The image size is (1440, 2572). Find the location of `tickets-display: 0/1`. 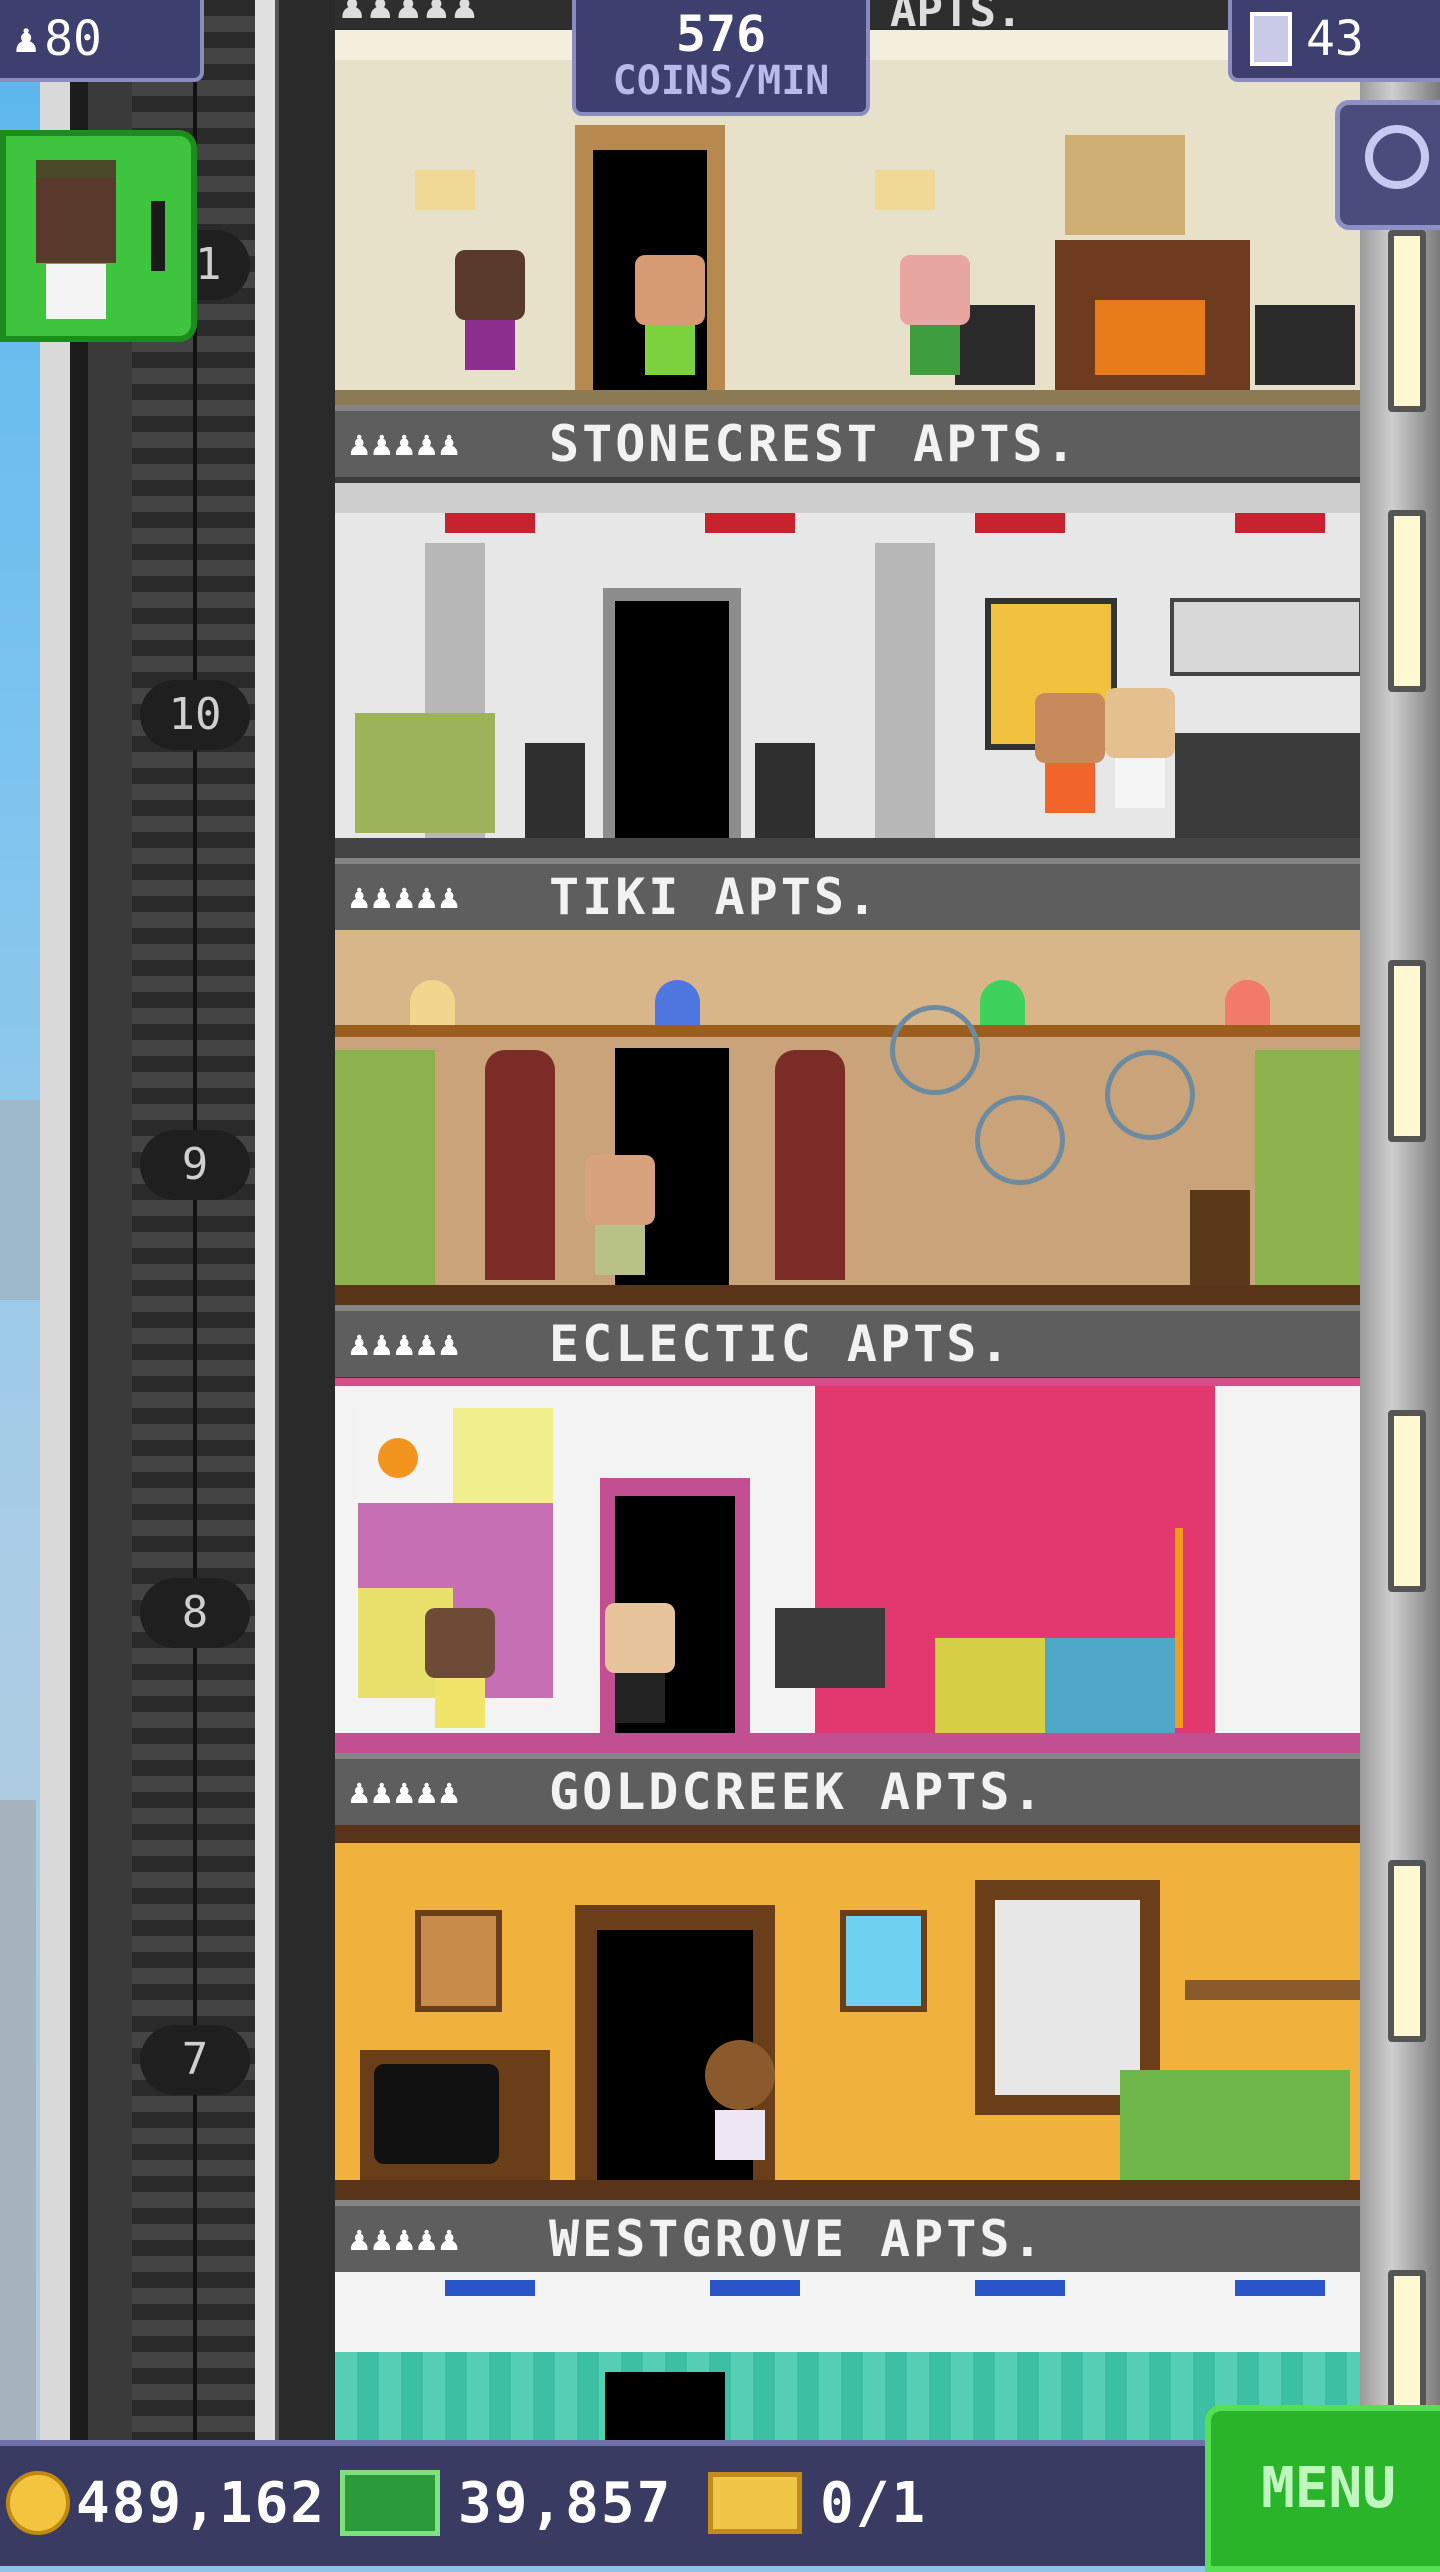

tickets-display: 0/1 is located at coordinates (817, 2503).